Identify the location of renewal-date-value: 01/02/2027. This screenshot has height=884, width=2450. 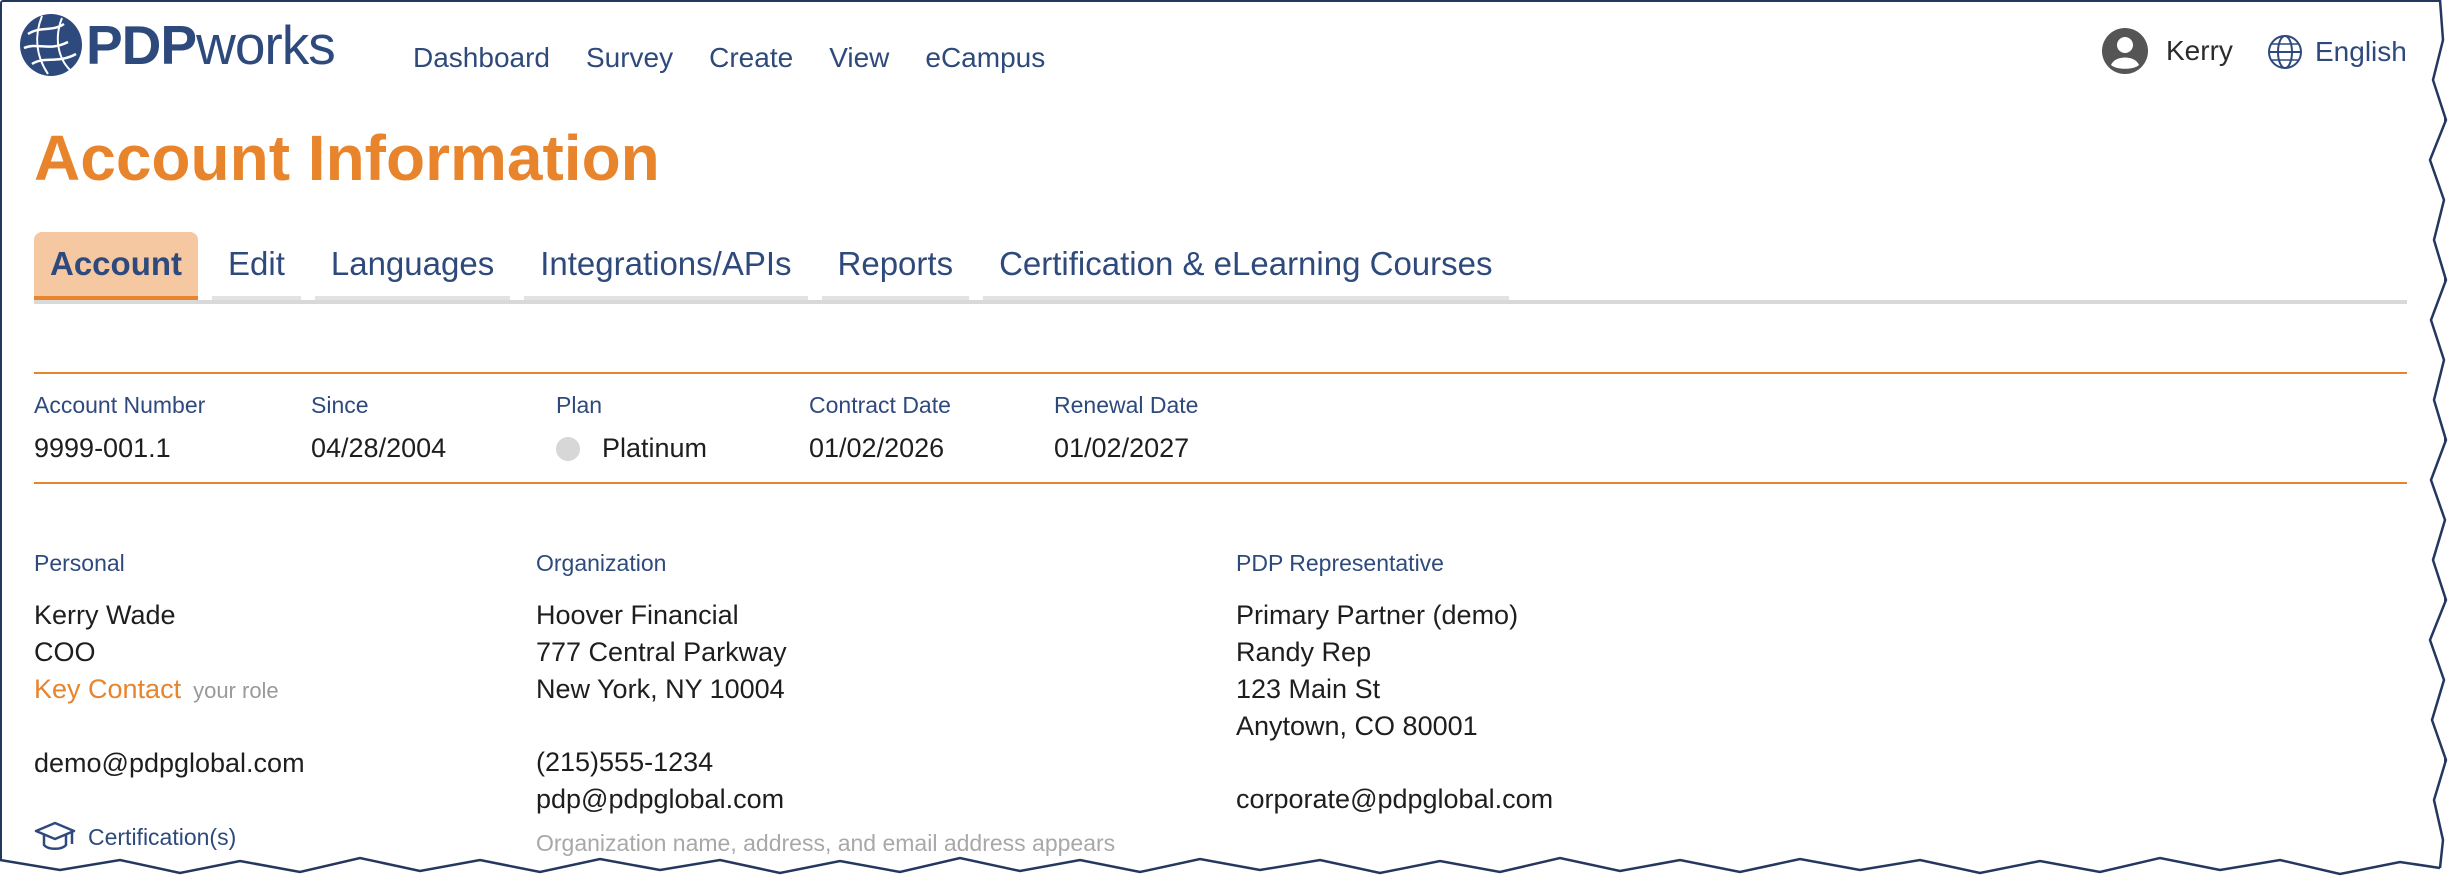
(1122, 448).